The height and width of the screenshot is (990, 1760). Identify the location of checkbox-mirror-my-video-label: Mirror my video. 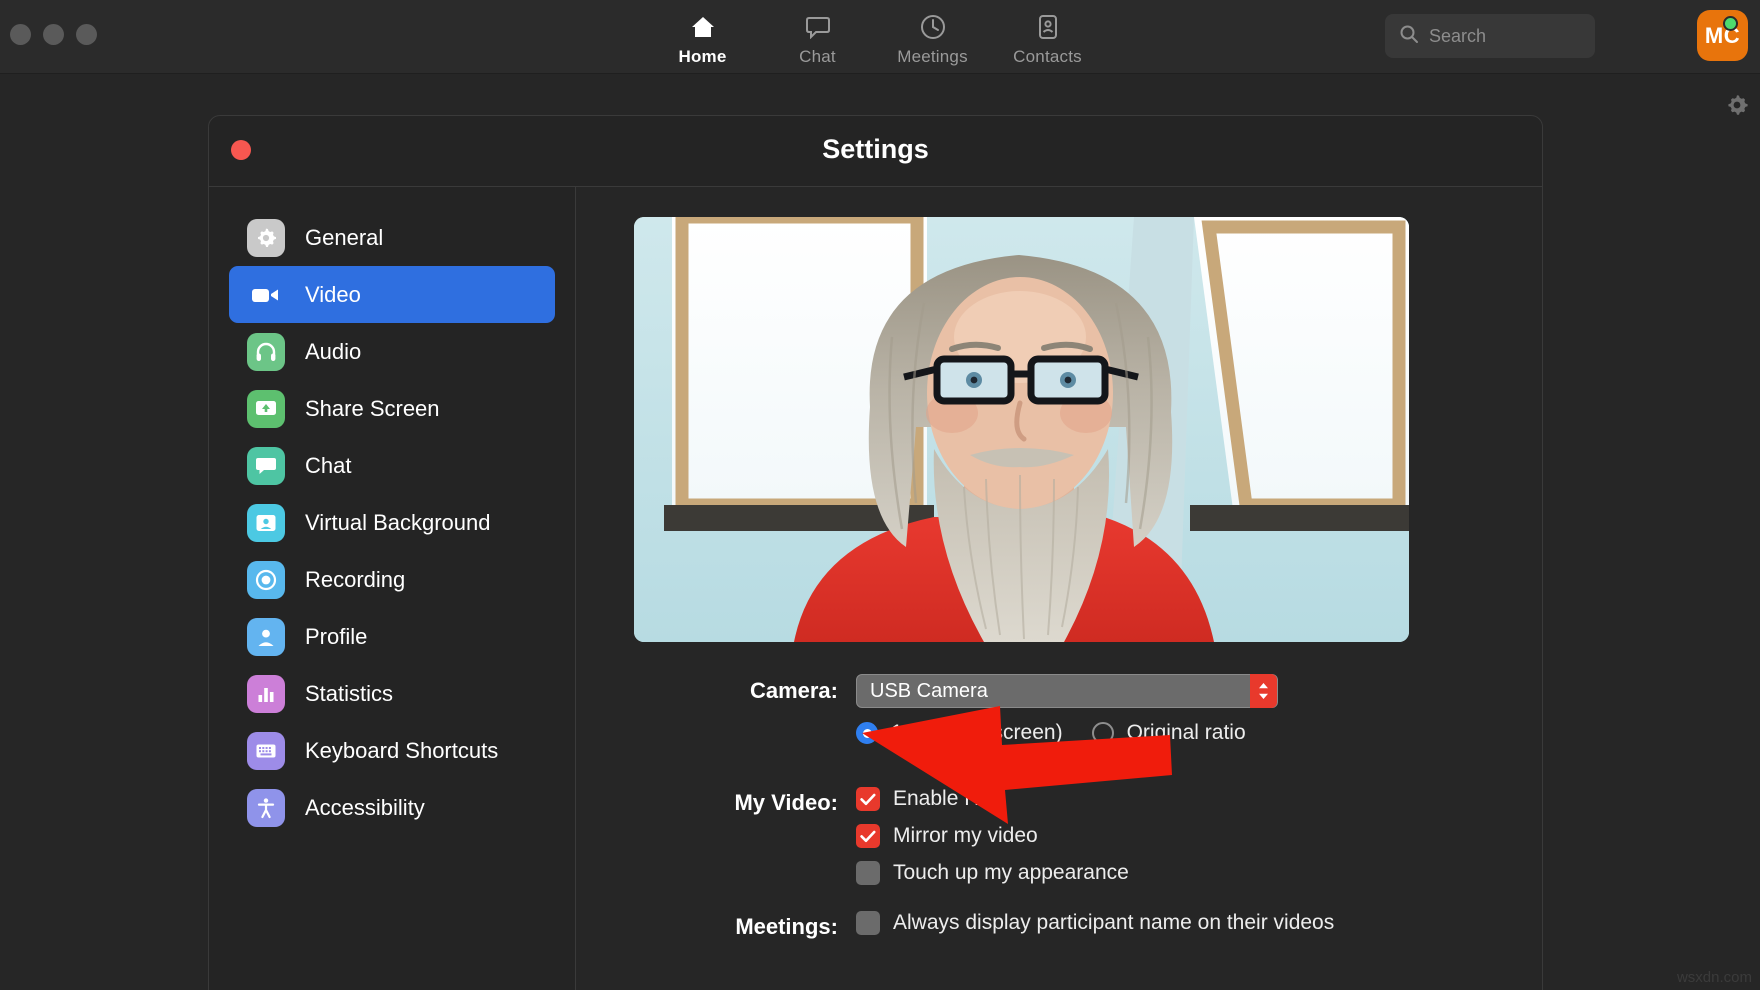
(965, 835).